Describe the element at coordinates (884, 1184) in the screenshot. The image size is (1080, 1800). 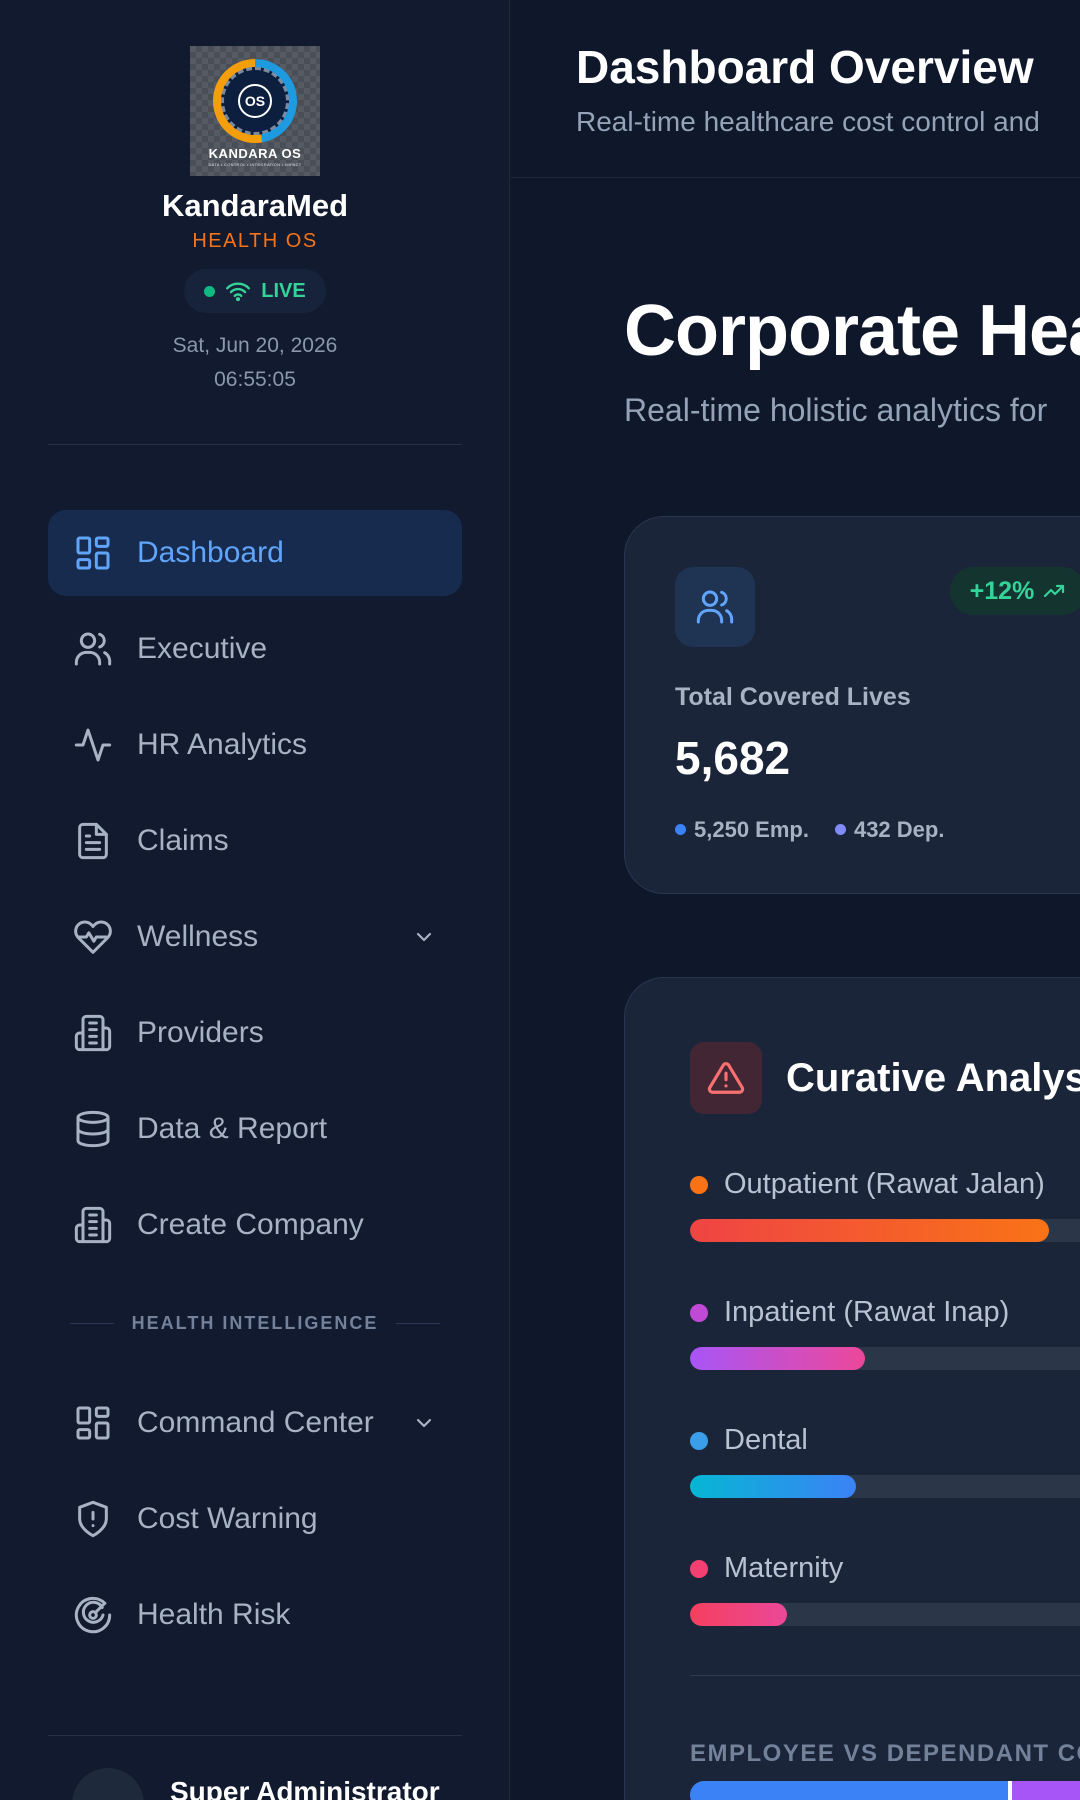
I see `bar-label: Outpatient (Rawat Jalan)` at that location.